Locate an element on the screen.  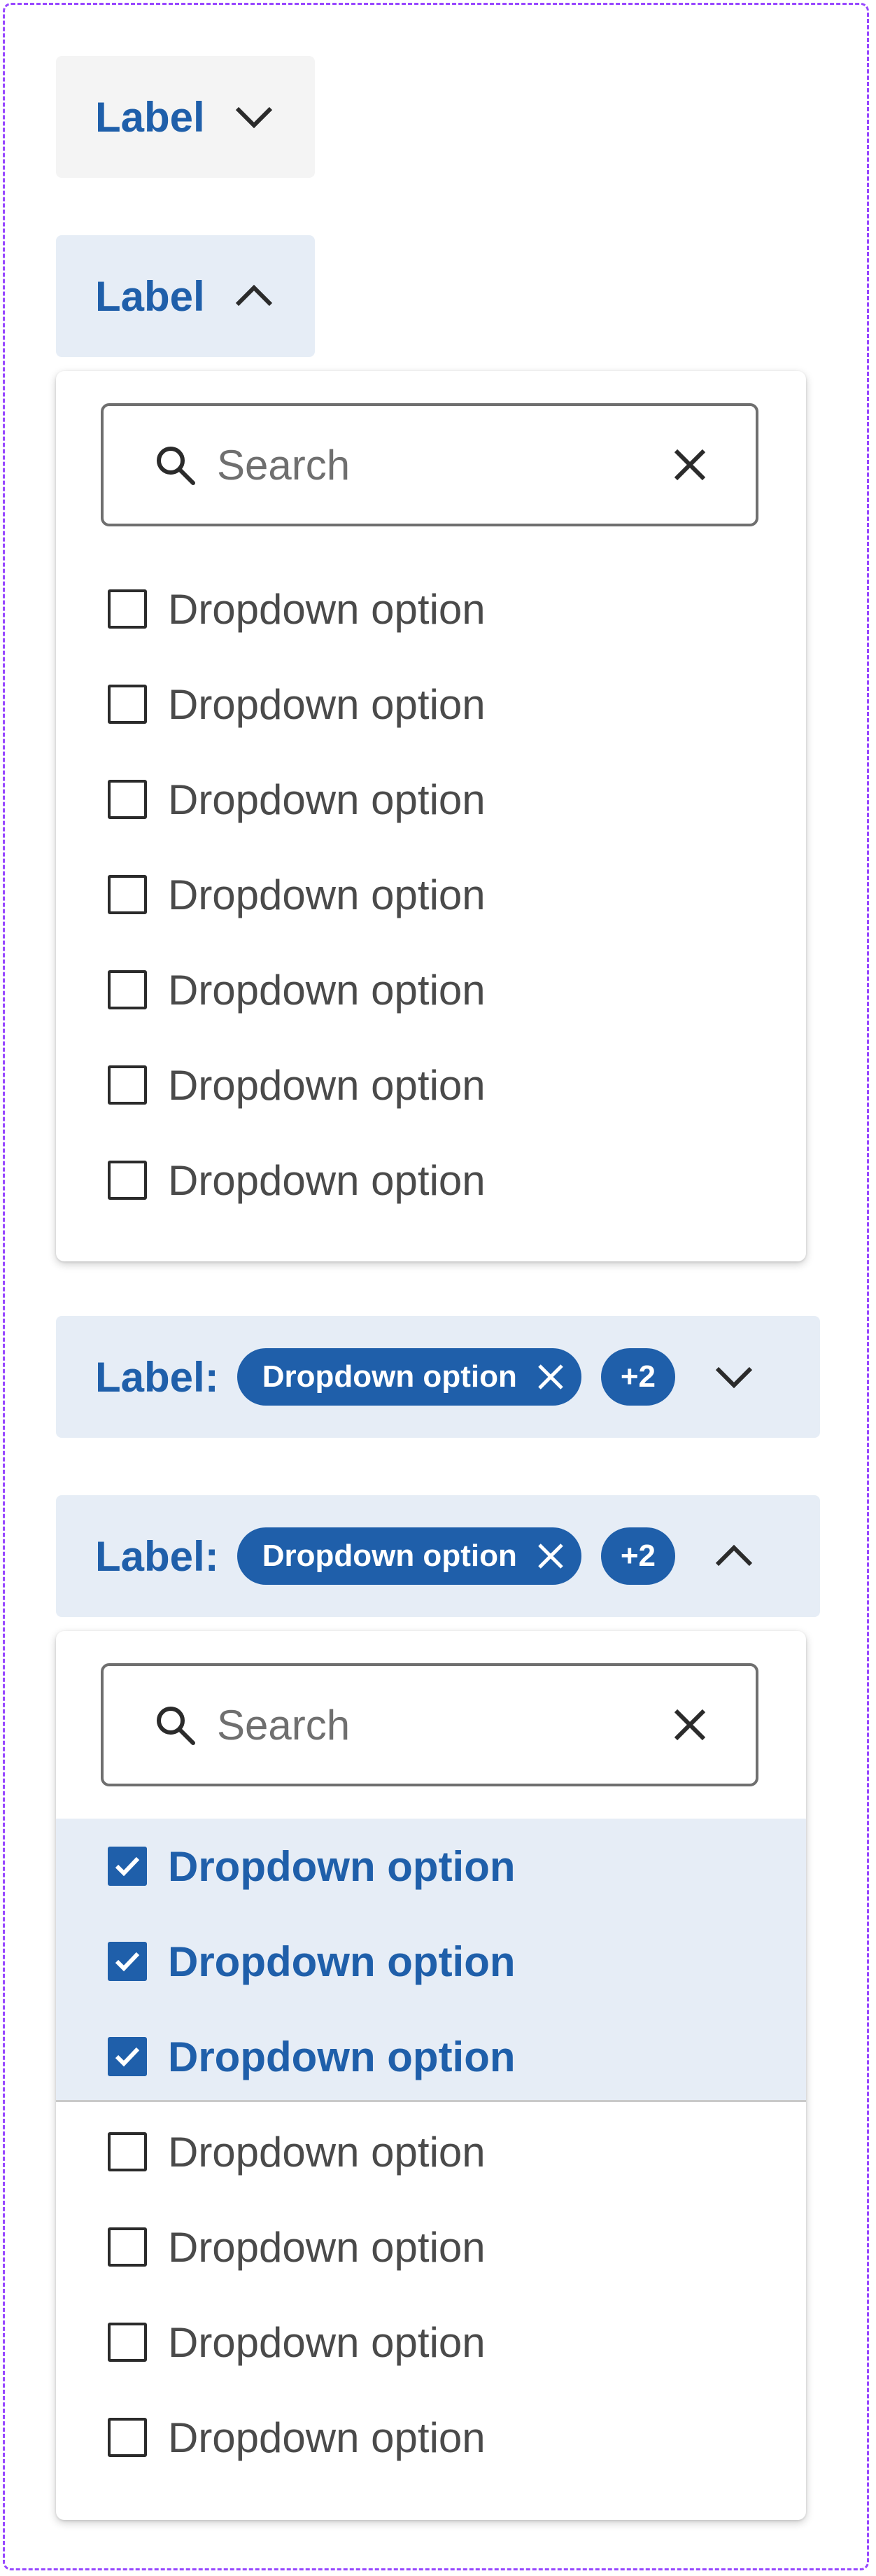
dropdown-trigger-open: Label is located at coordinates (185, 296).